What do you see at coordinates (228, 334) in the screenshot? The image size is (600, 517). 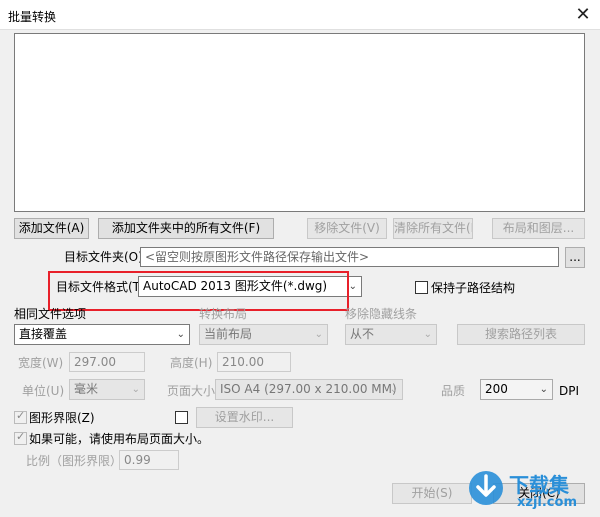 I see `convert-layout-value: 当前布局` at bounding box center [228, 334].